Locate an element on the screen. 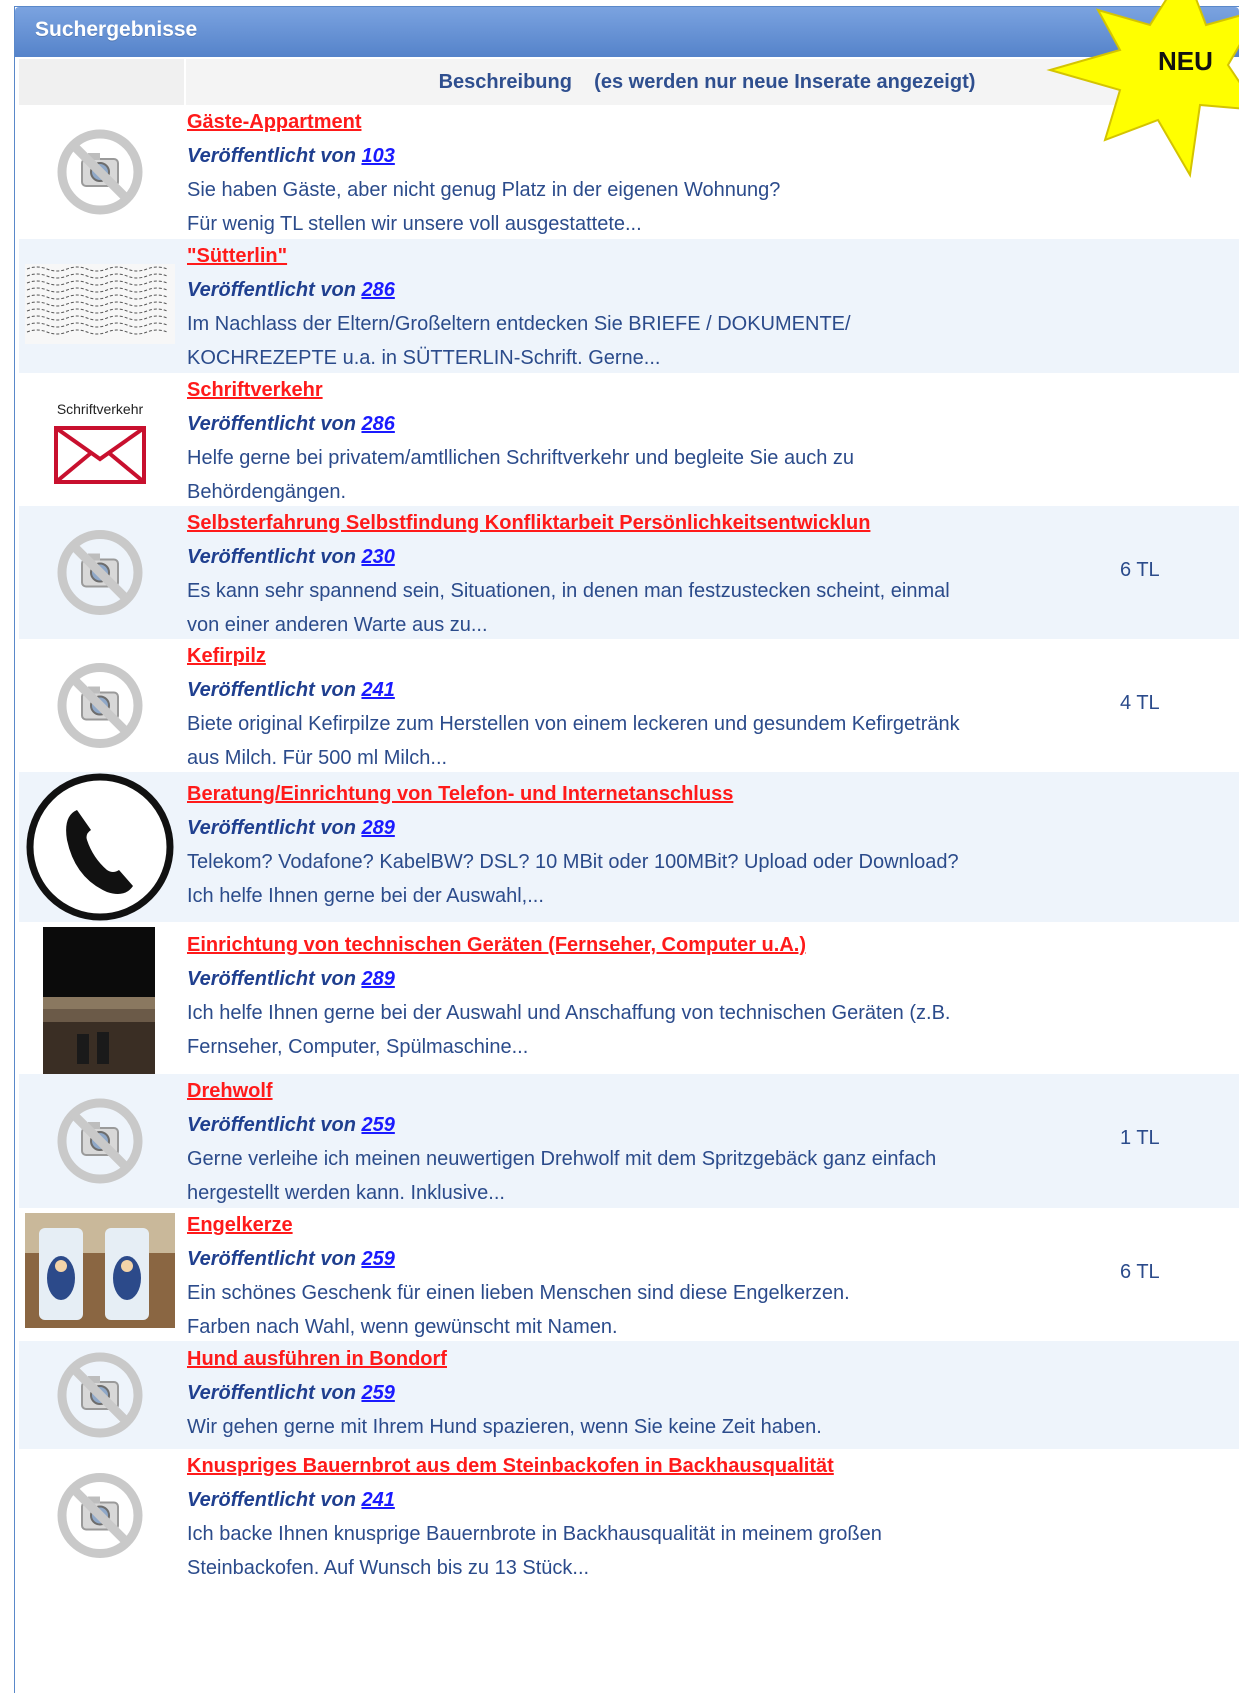 The height and width of the screenshot is (1693, 1239). candles-photo is located at coordinates (100, 1274).